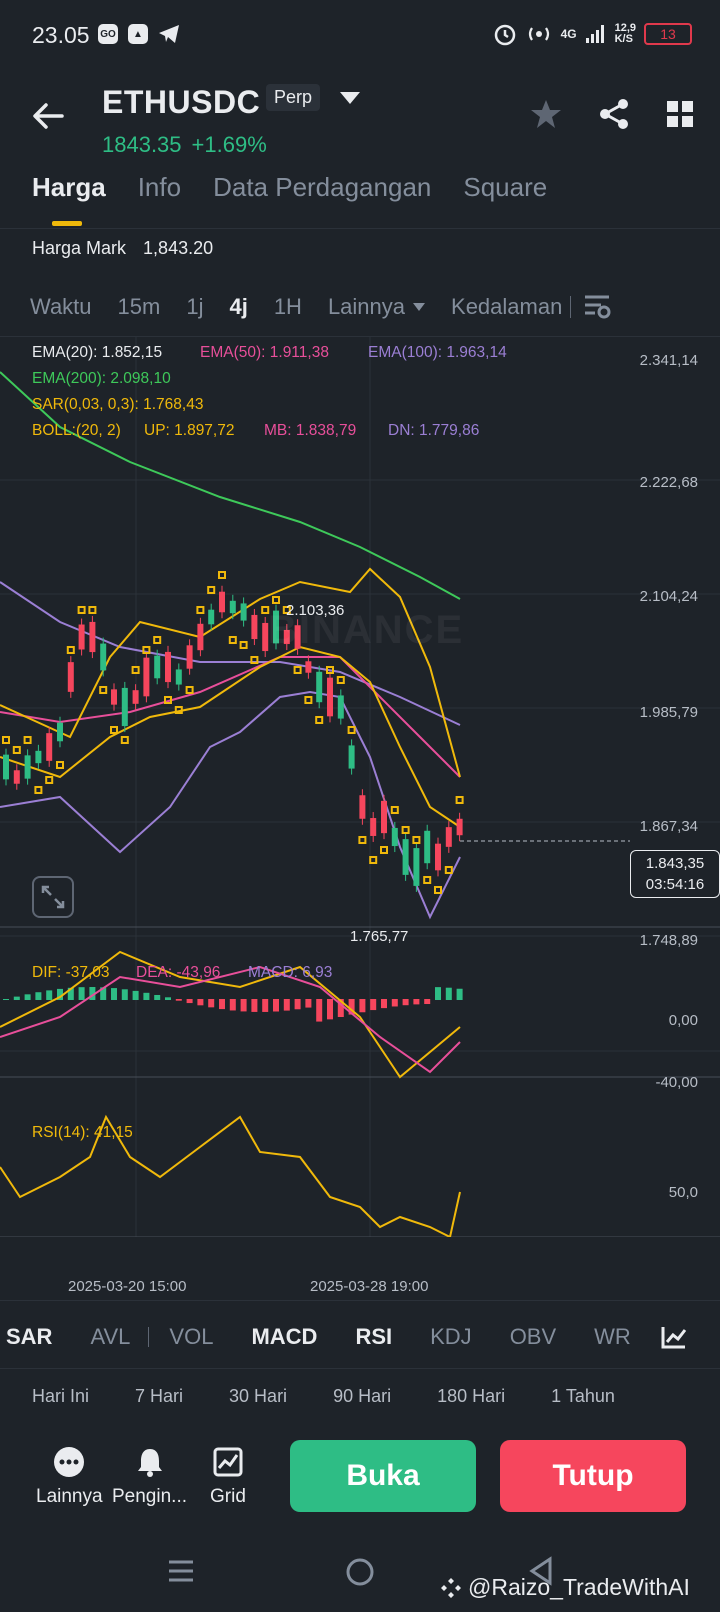  Describe the element at coordinates (362, 1396) in the screenshot. I see `period-90d: 90 Hari` at that location.